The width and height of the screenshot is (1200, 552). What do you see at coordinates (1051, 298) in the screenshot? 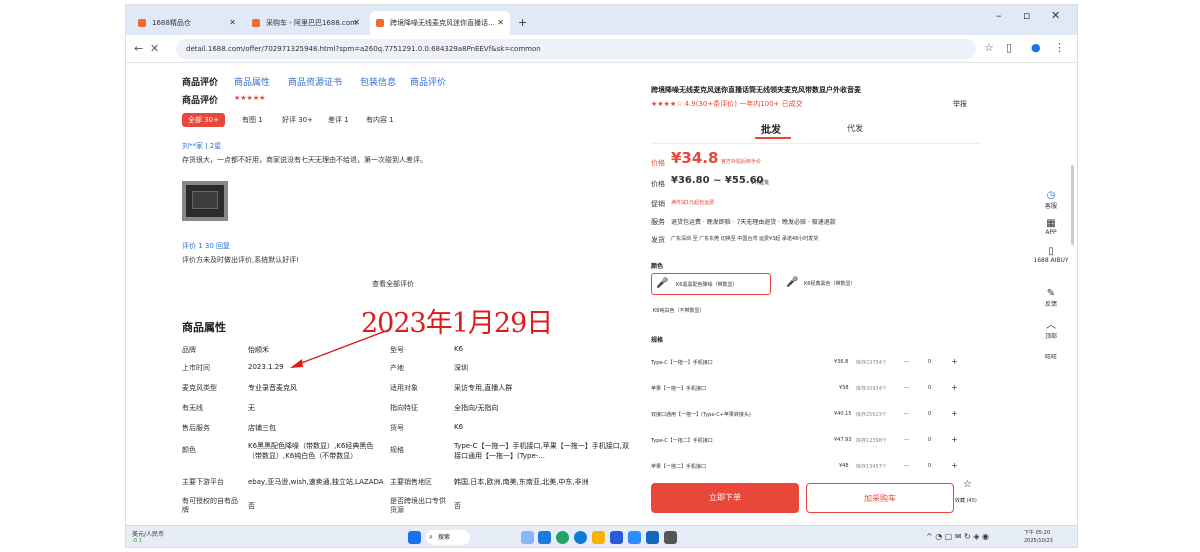
I see `sidebar-item-feedback: ✎ 反馈` at bounding box center [1051, 298].